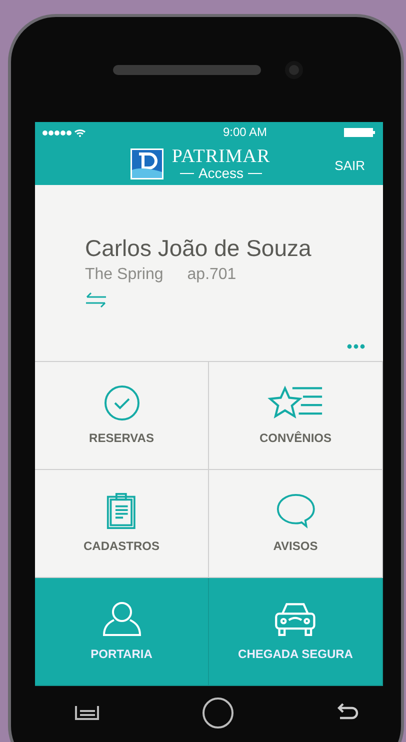 The image size is (406, 742). Describe the element at coordinates (121, 510) in the screenshot. I see `clipboard-icon` at that location.